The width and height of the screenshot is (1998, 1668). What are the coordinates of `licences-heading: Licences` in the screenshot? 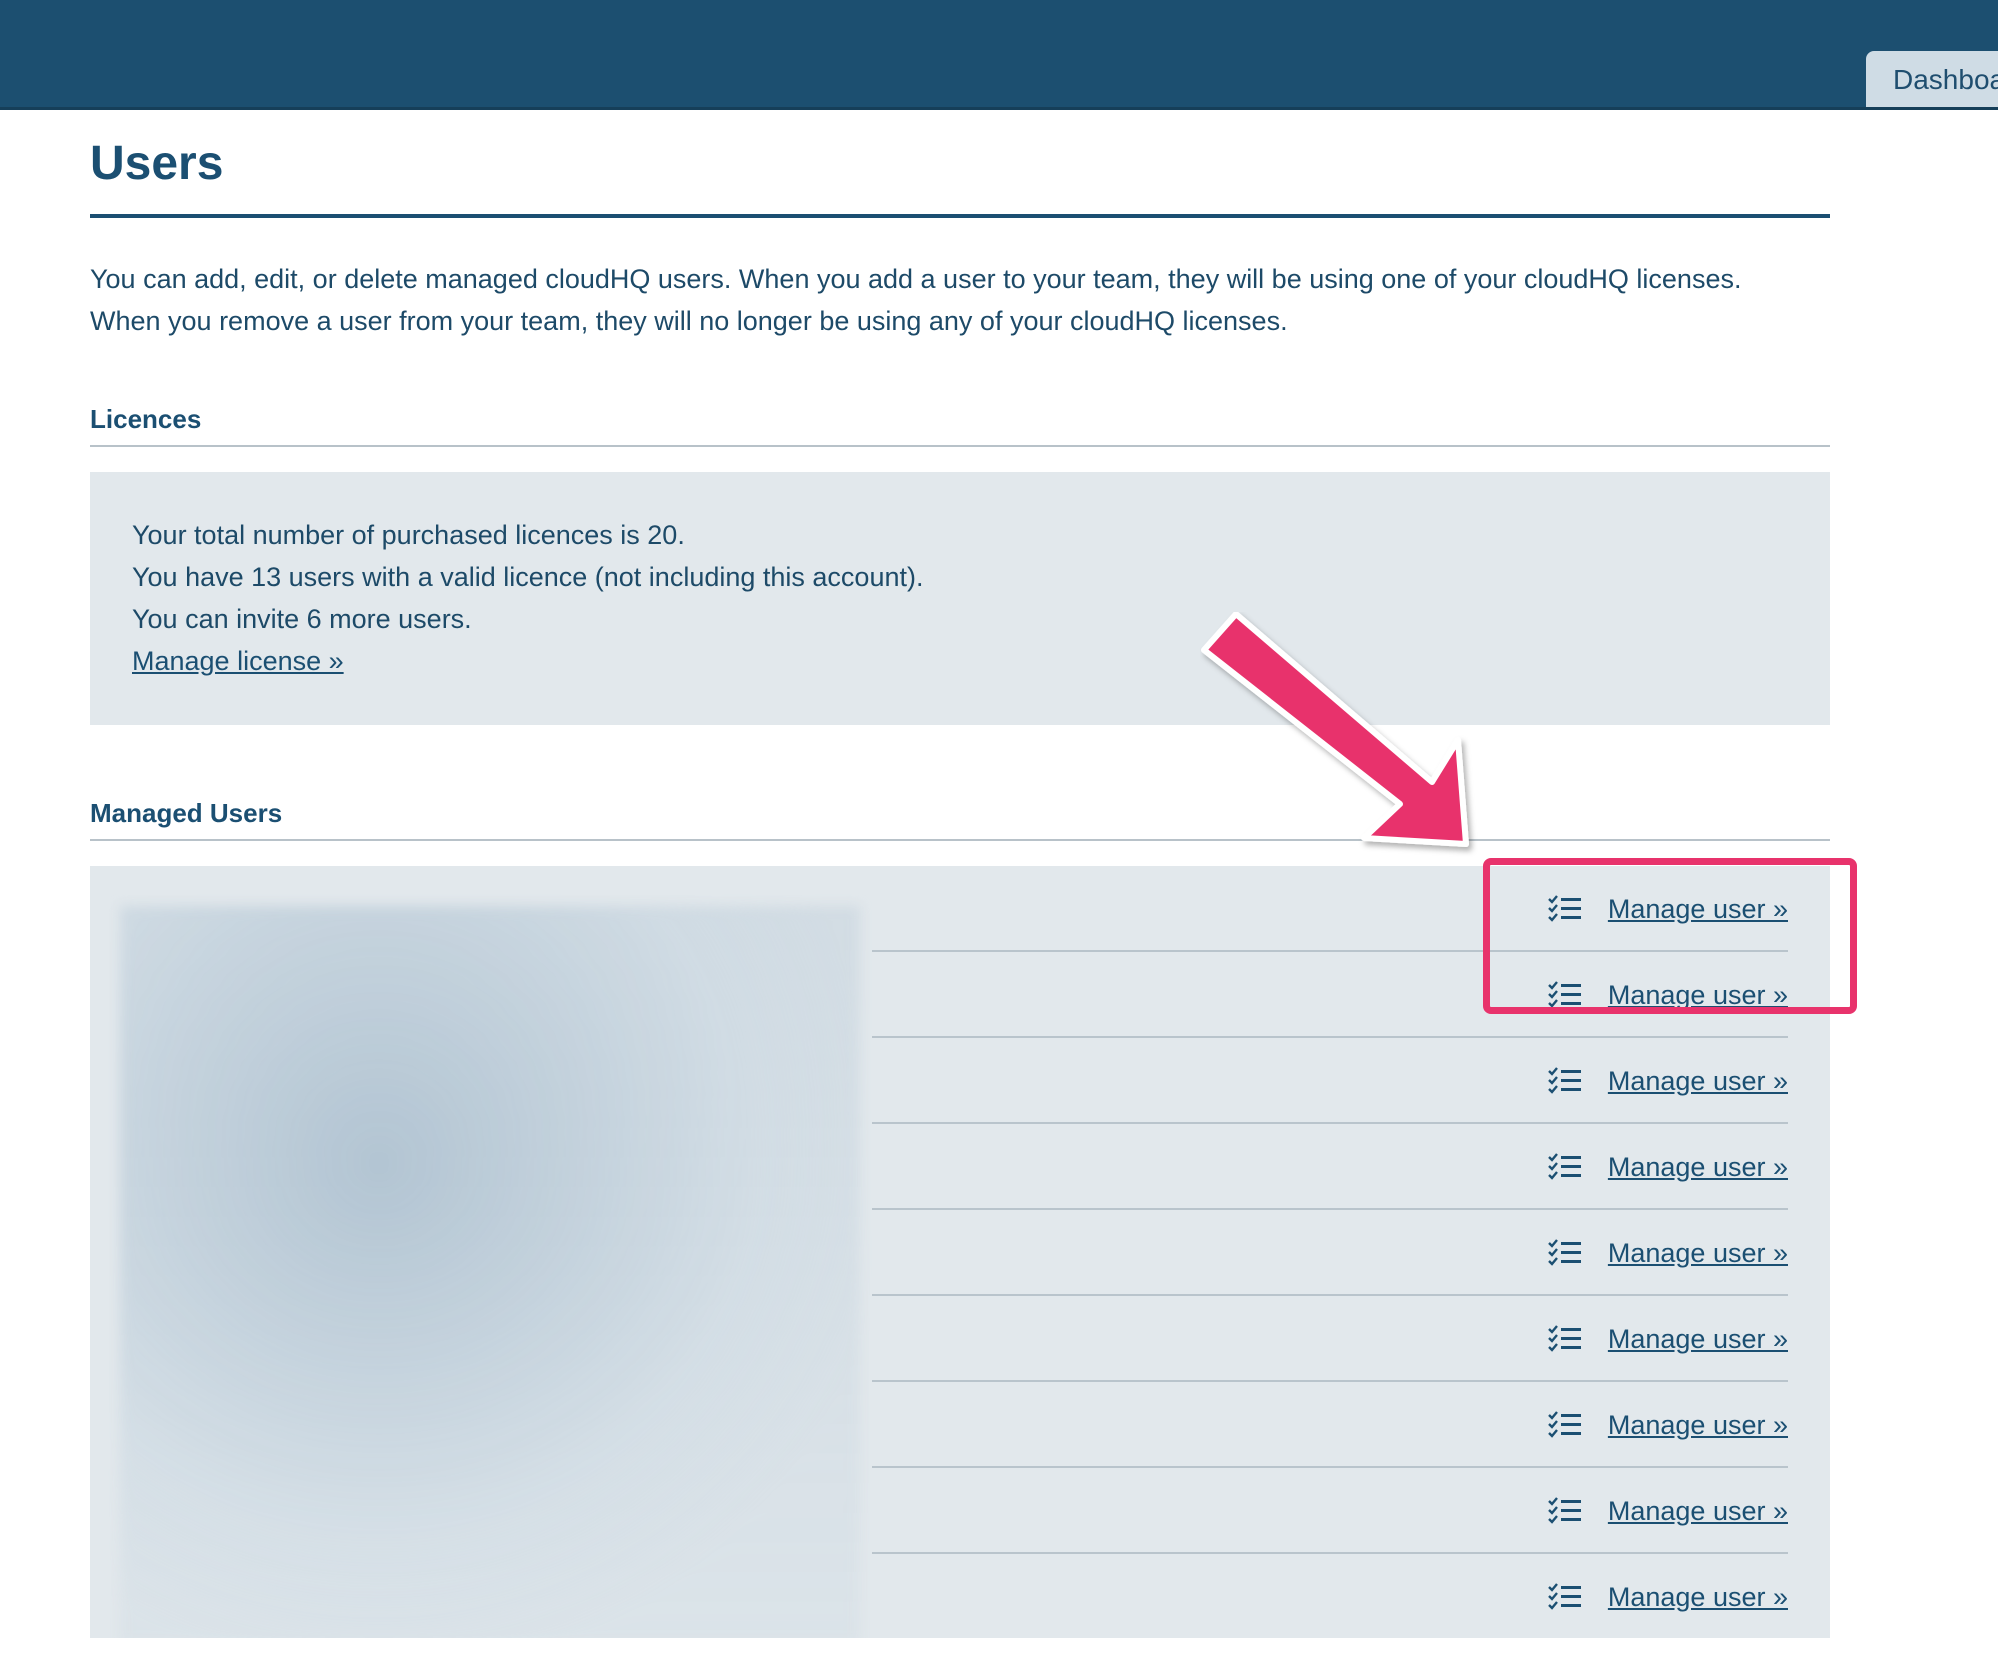 It's located at (146, 419).